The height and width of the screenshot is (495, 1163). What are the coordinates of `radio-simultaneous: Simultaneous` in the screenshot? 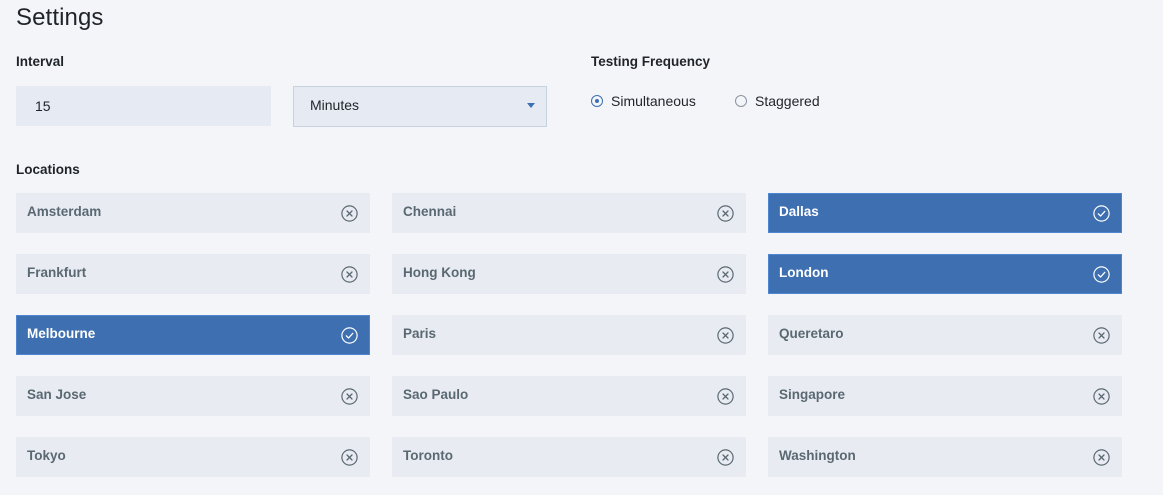 It's located at (643, 101).